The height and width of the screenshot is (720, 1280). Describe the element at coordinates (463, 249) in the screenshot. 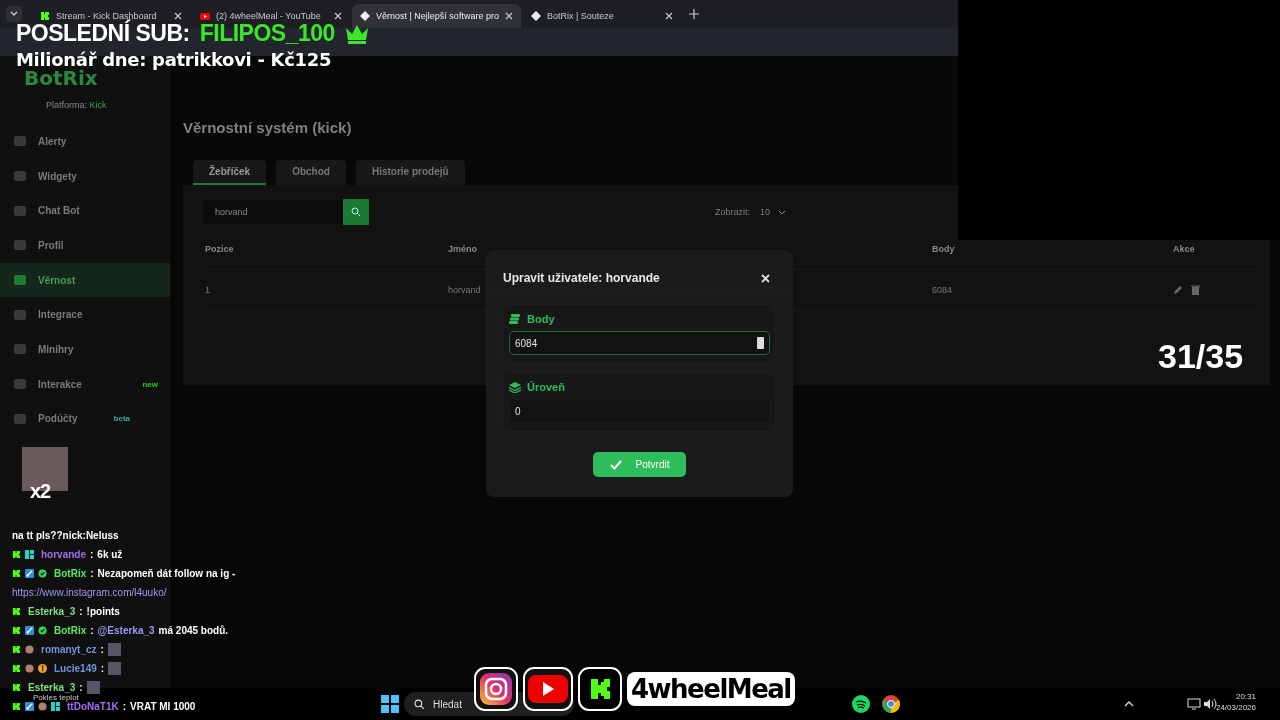

I see `column-header: Jméno` at that location.